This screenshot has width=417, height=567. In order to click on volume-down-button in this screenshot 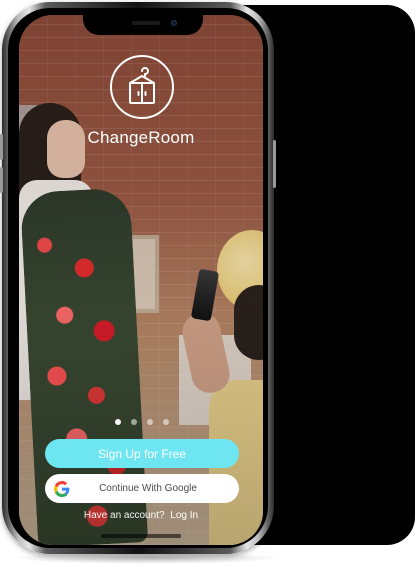, I will do `click(1, 180)`.